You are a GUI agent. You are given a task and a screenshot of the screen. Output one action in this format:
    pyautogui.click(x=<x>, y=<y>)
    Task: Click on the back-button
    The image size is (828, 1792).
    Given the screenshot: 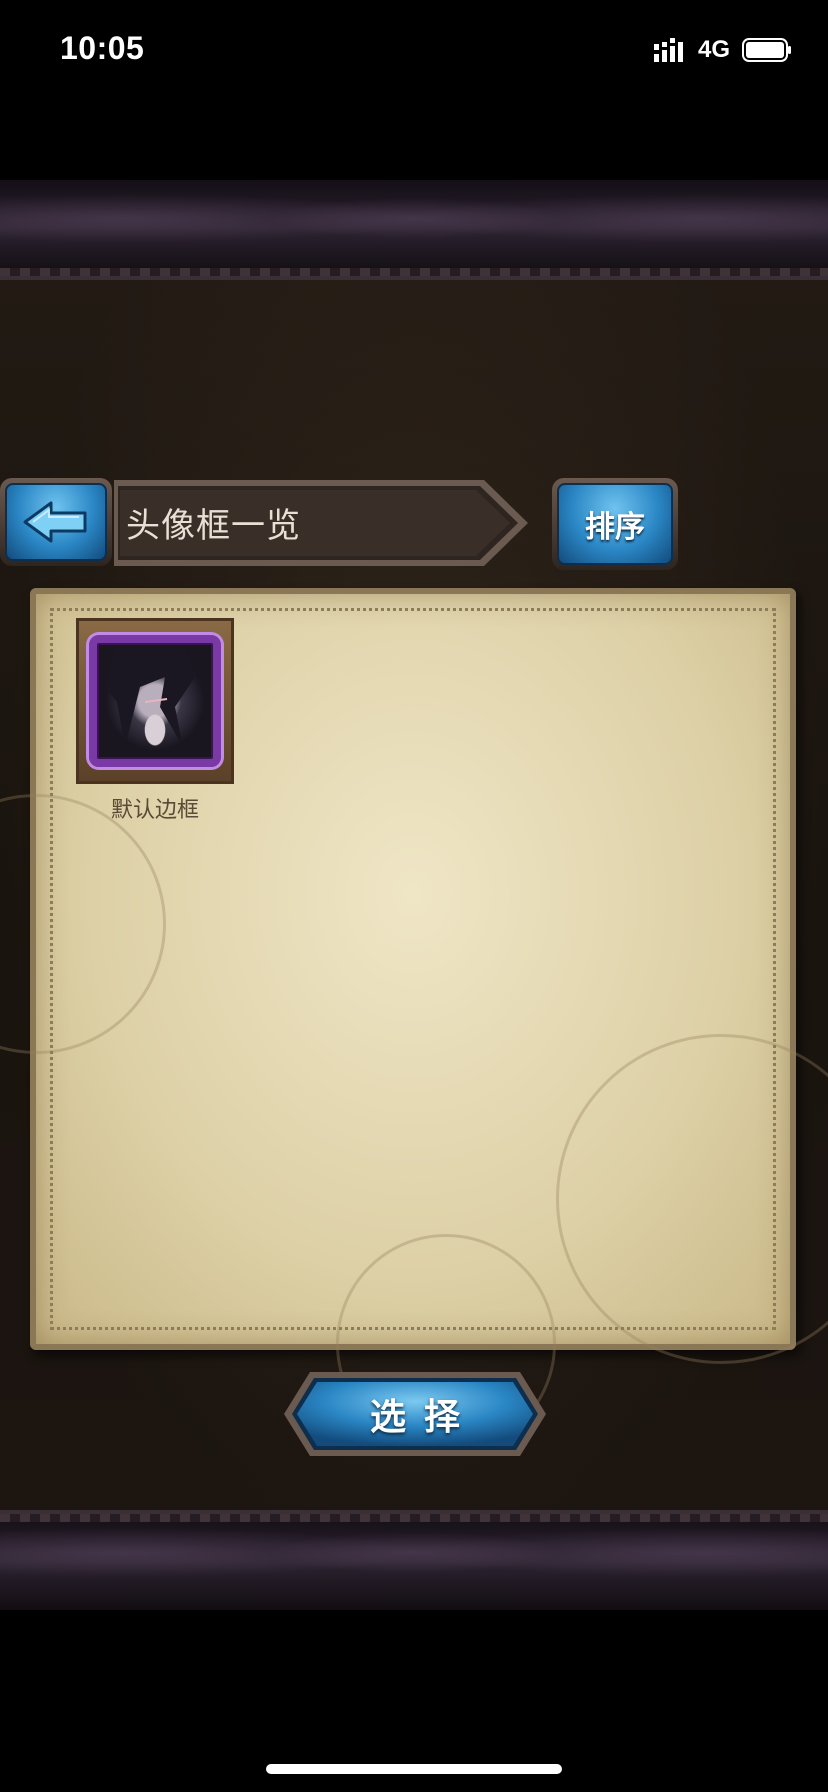 What is the action you would take?
    pyautogui.click(x=56, y=522)
    